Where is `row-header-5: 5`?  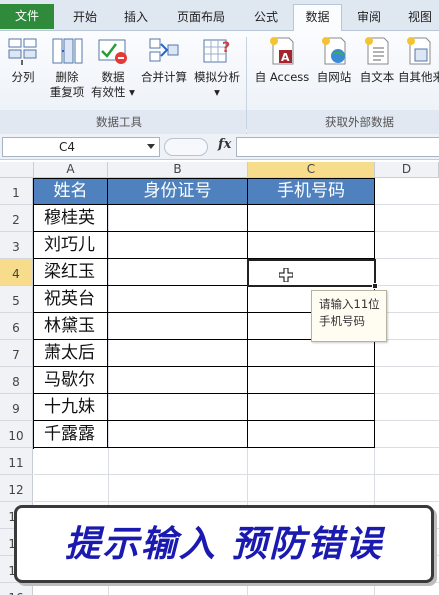 row-header-5: 5 is located at coordinates (16, 299).